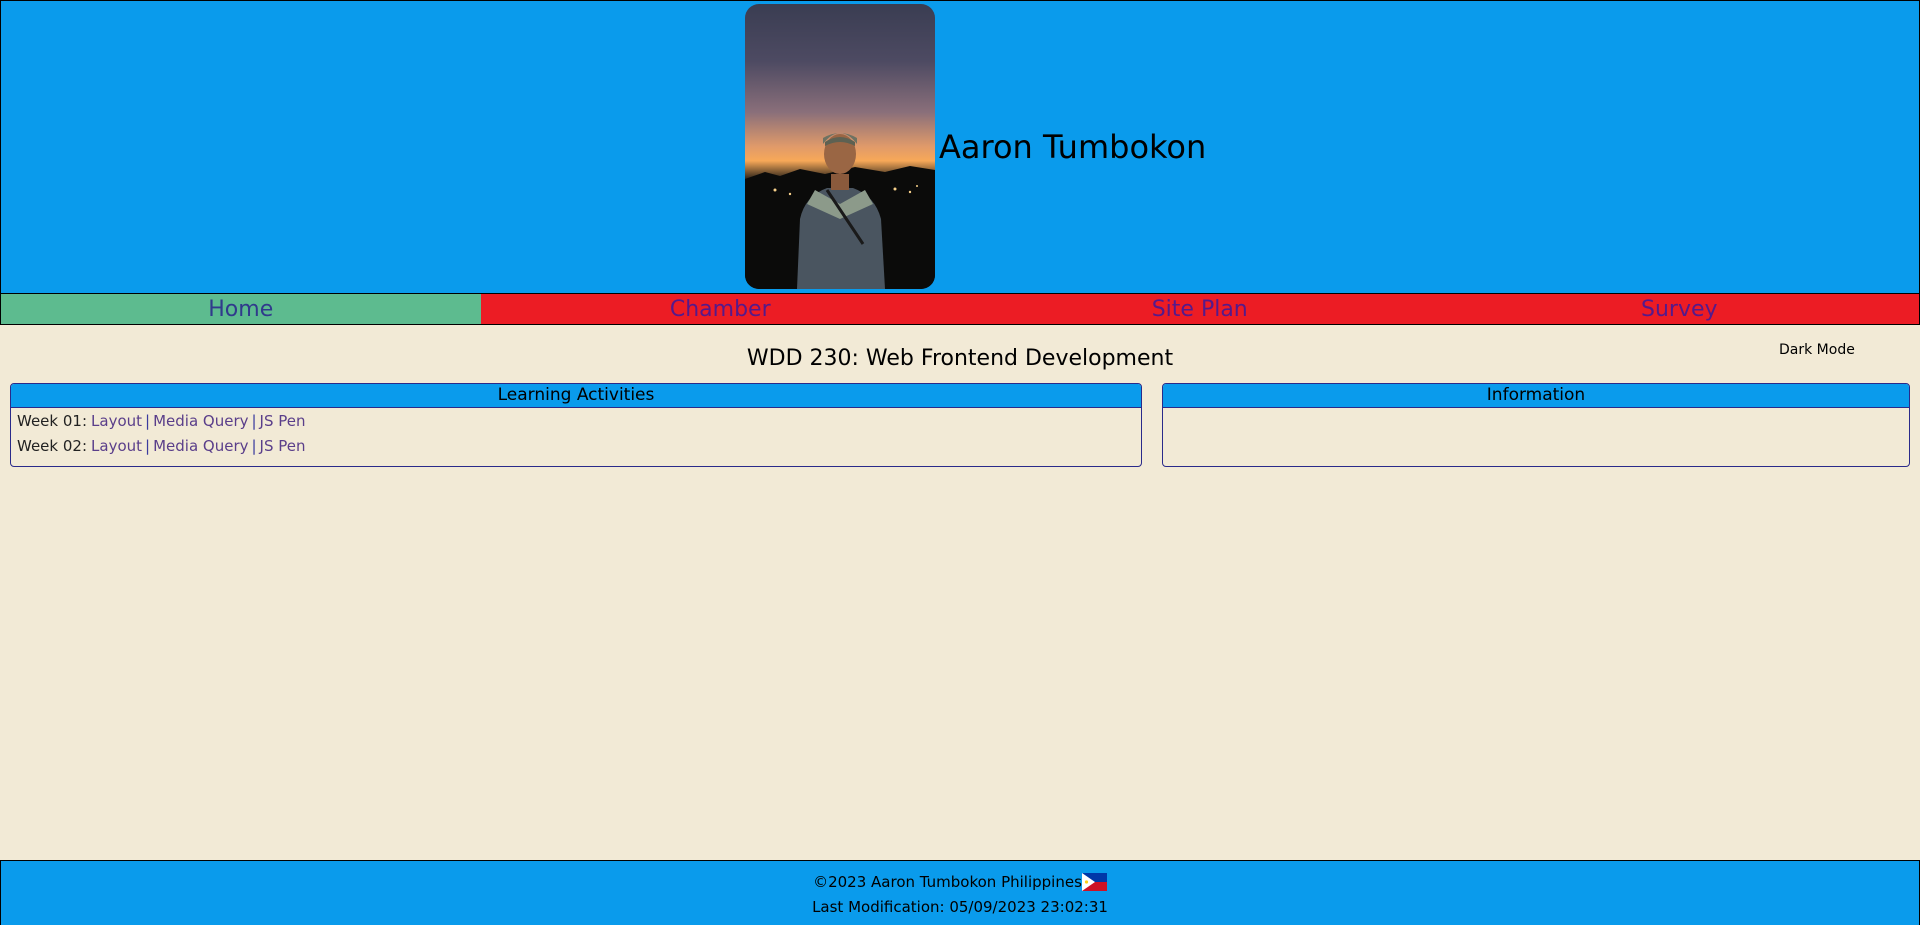 Image resolution: width=1920 pixels, height=925 pixels. Describe the element at coordinates (1817, 350) in the screenshot. I see `dark-mode-toggle: Dark Mode` at that location.